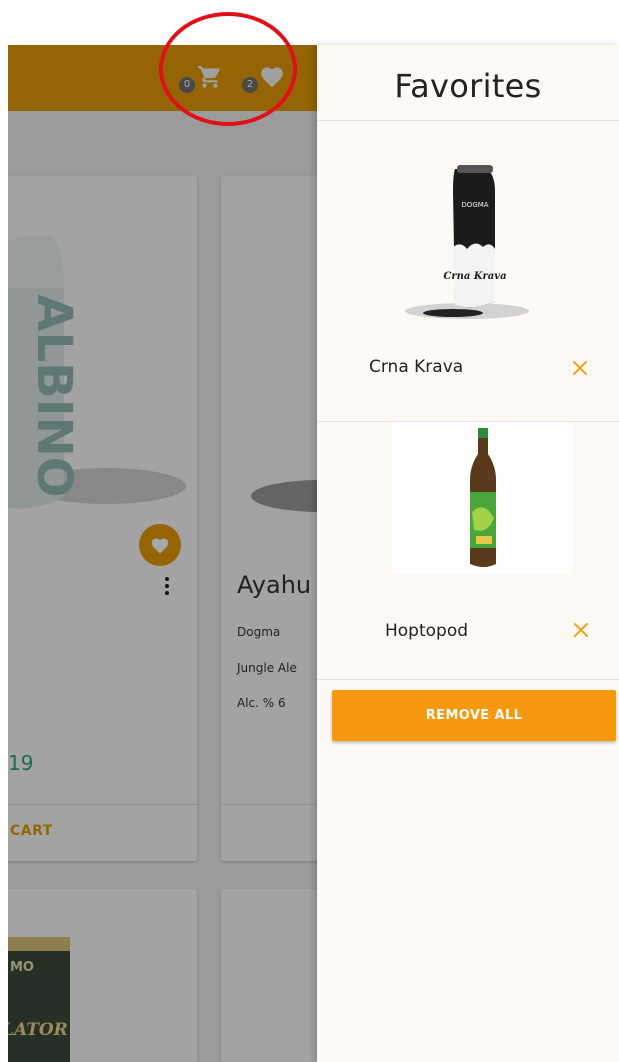 This screenshot has height=1062, width=619. Describe the element at coordinates (466, 237) in the screenshot. I see `favorite-item-image: DOGMA Crna Krava` at that location.